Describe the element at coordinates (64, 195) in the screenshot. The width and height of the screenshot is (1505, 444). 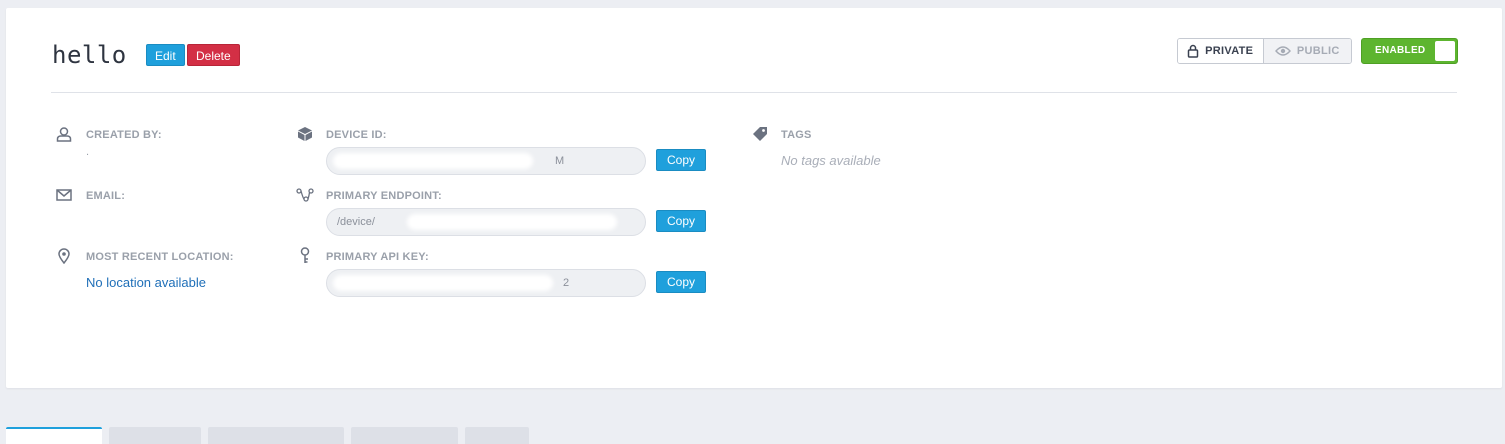
I see `envelope-icon` at that location.